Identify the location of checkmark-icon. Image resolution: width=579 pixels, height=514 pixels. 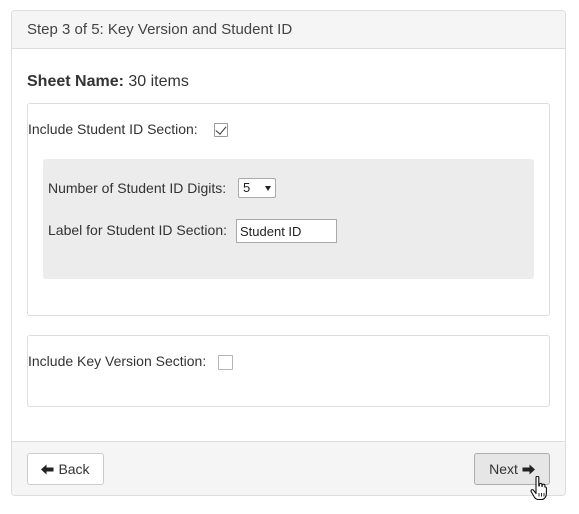
(221, 129).